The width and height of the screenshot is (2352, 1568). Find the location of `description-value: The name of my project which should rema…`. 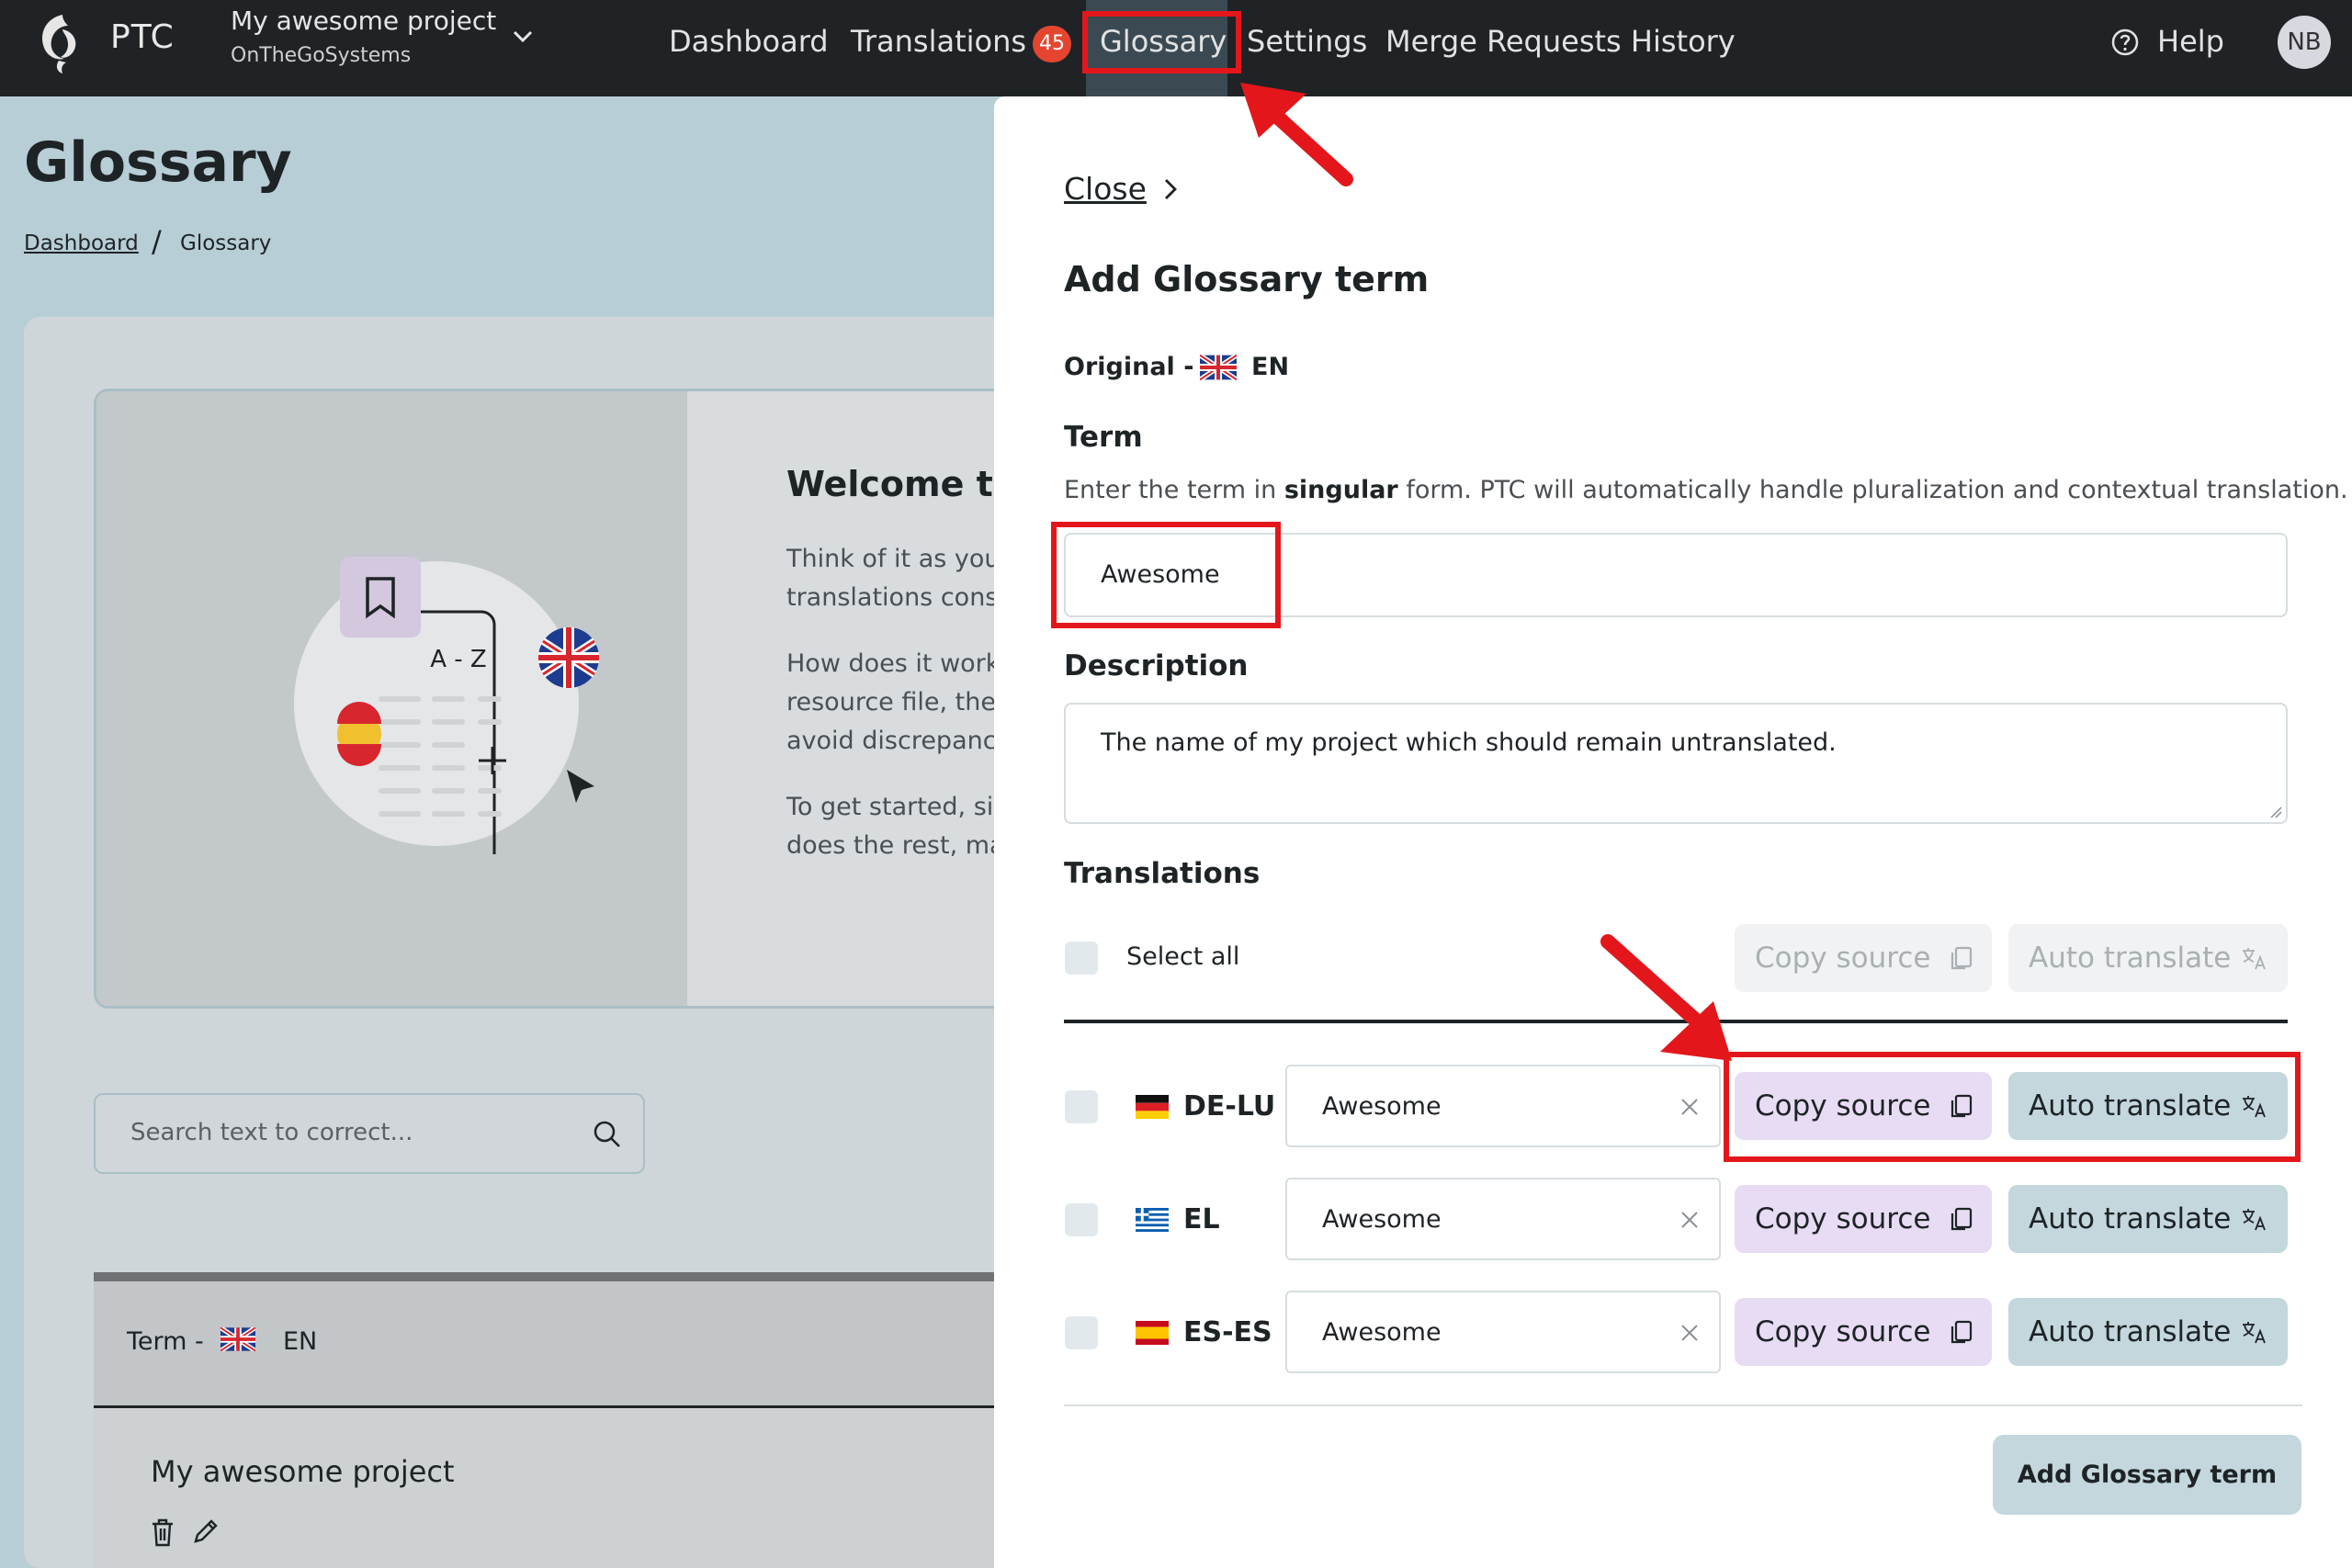

description-value: The name of my project which should rema… is located at coordinates (1469, 743).